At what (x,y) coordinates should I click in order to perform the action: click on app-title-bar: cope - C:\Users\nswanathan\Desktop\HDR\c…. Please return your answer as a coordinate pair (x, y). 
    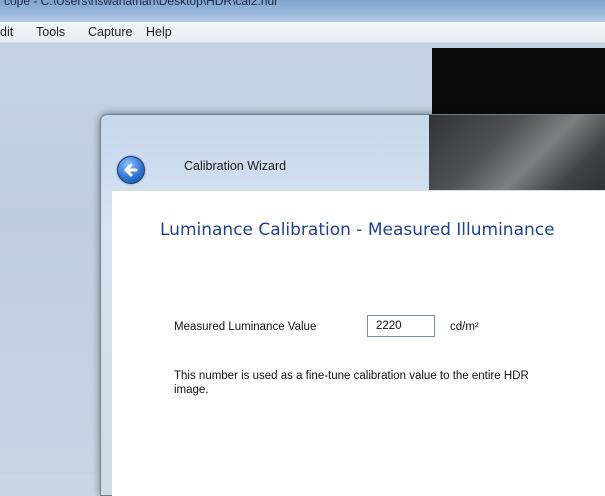
    Looking at the image, I should click on (302, 11).